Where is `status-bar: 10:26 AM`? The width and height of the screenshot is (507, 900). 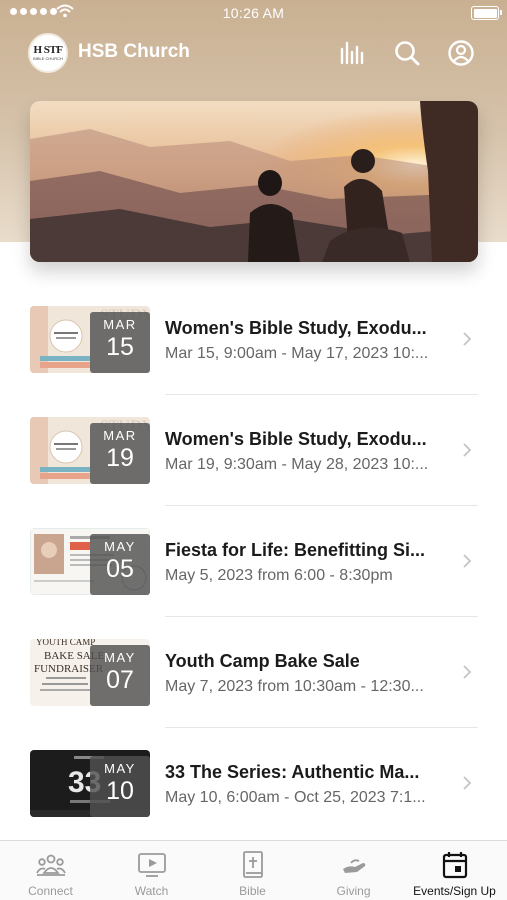 status-bar: 10:26 AM is located at coordinates (253, 14).